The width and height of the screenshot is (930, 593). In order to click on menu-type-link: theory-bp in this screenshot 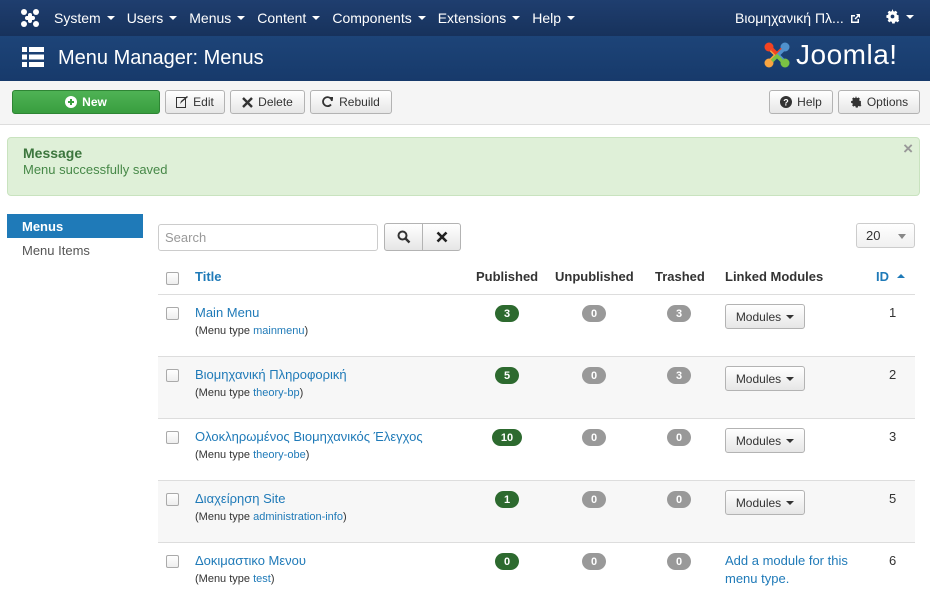, I will do `click(276, 393)`.